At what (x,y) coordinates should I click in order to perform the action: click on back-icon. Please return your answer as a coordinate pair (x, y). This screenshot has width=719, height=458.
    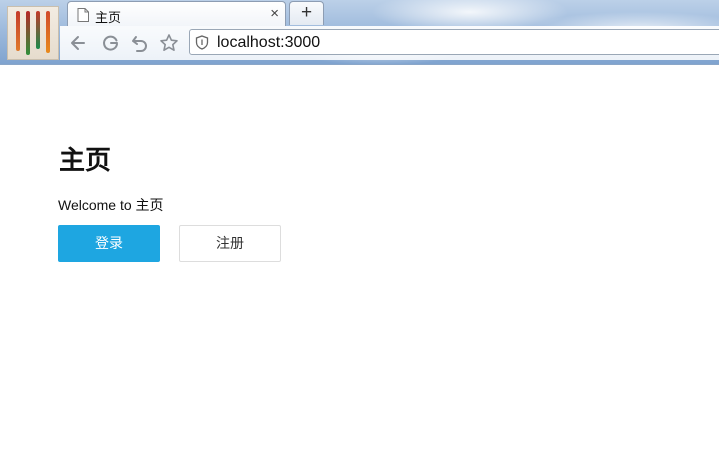
    Looking at the image, I should click on (78, 43).